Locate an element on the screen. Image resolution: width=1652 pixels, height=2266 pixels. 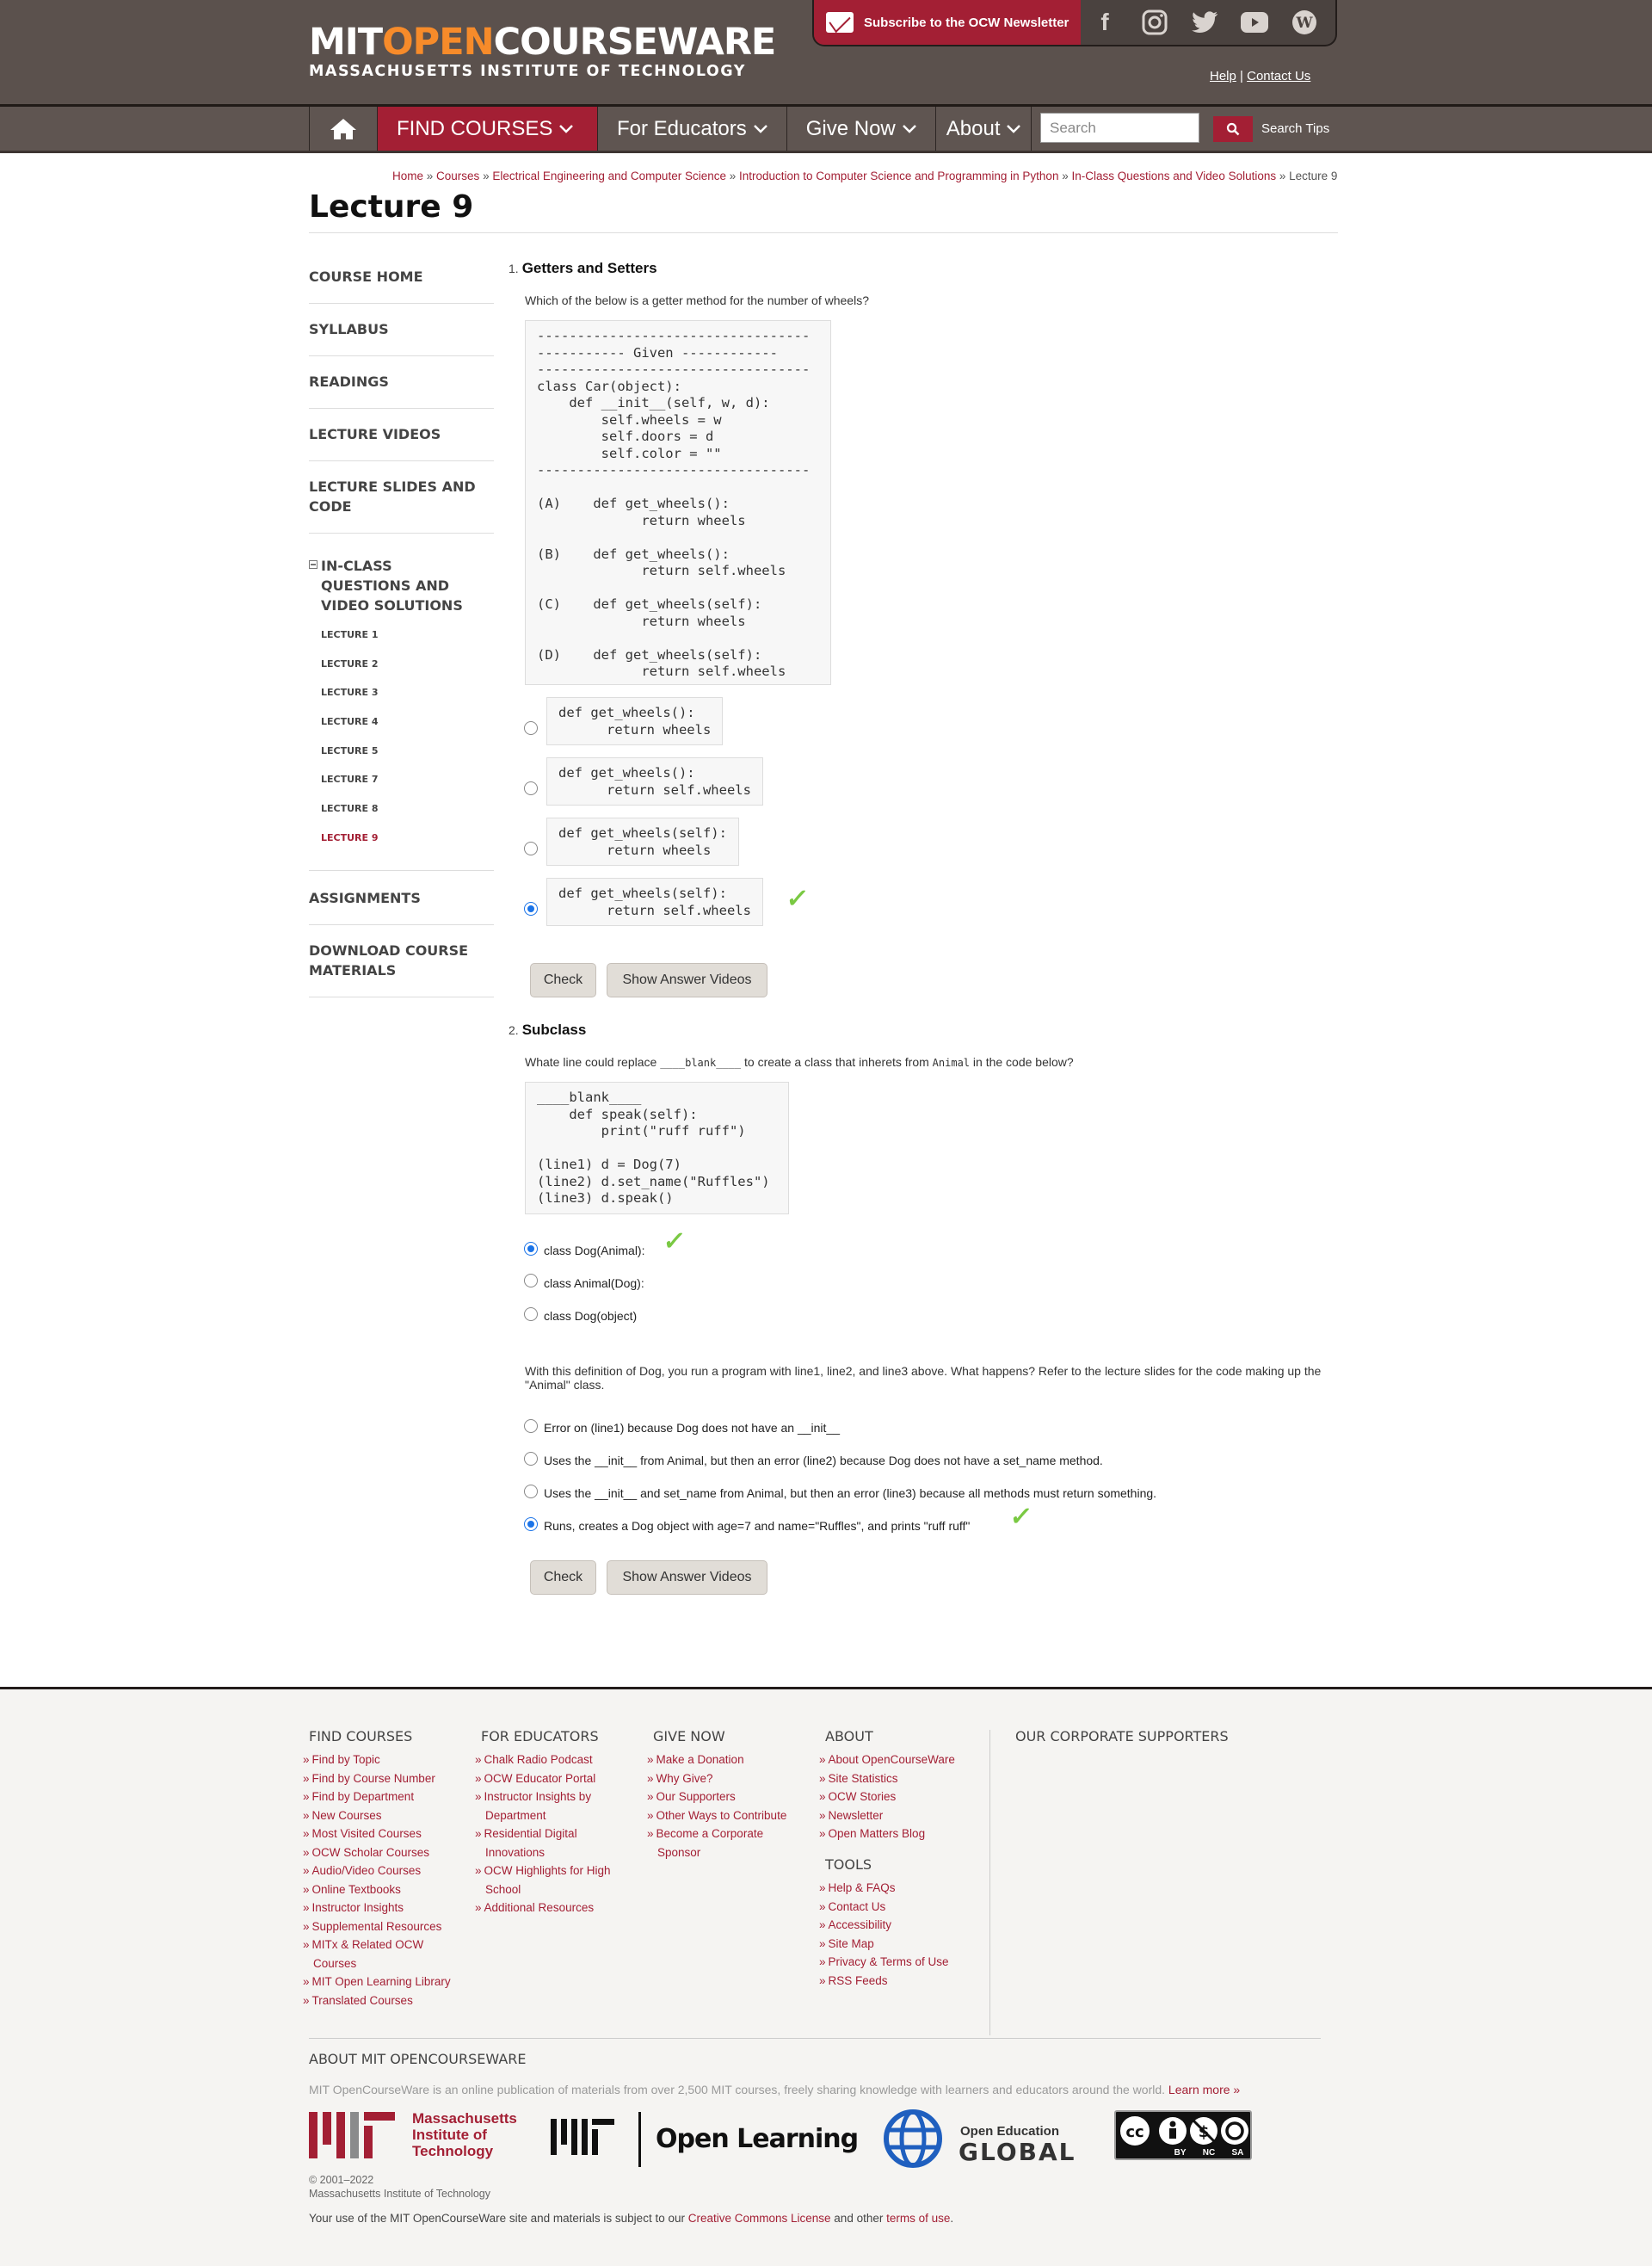
footer-link: Site Map is located at coordinates (851, 1943).